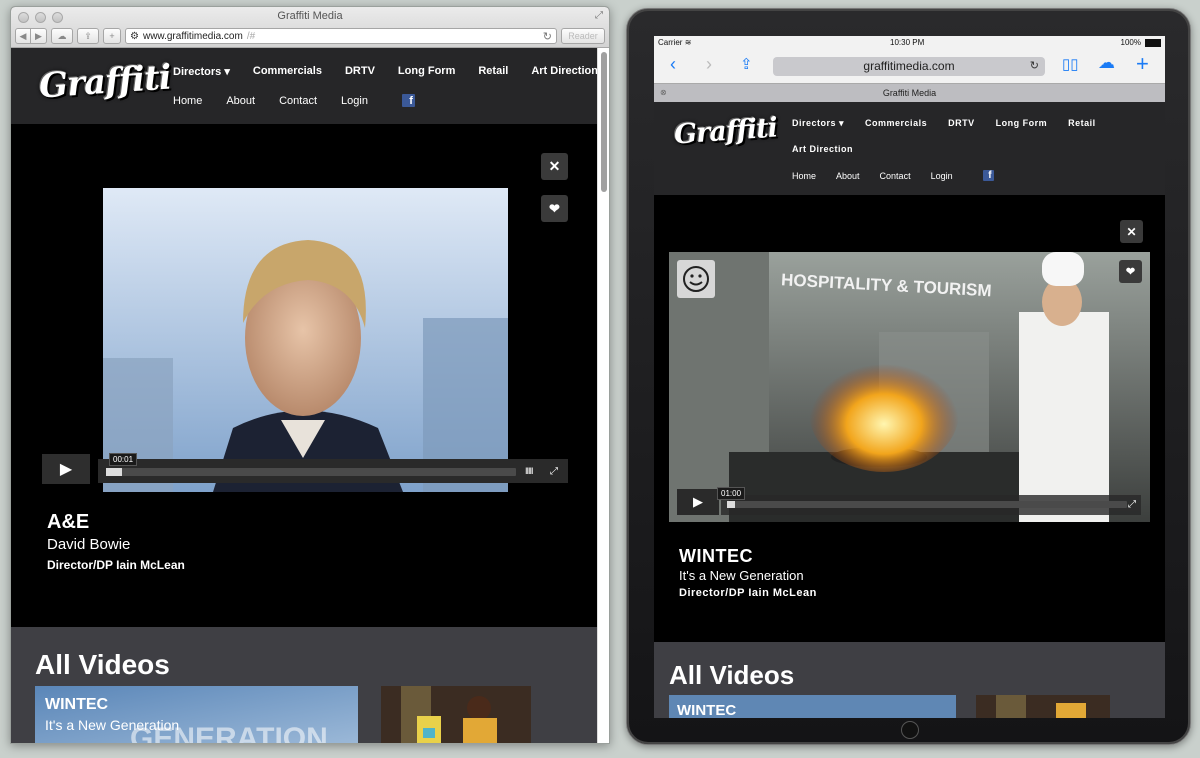 This screenshot has height=758, width=1200. What do you see at coordinates (673, 64) in the screenshot?
I see `ios-back-icon: ‹` at bounding box center [673, 64].